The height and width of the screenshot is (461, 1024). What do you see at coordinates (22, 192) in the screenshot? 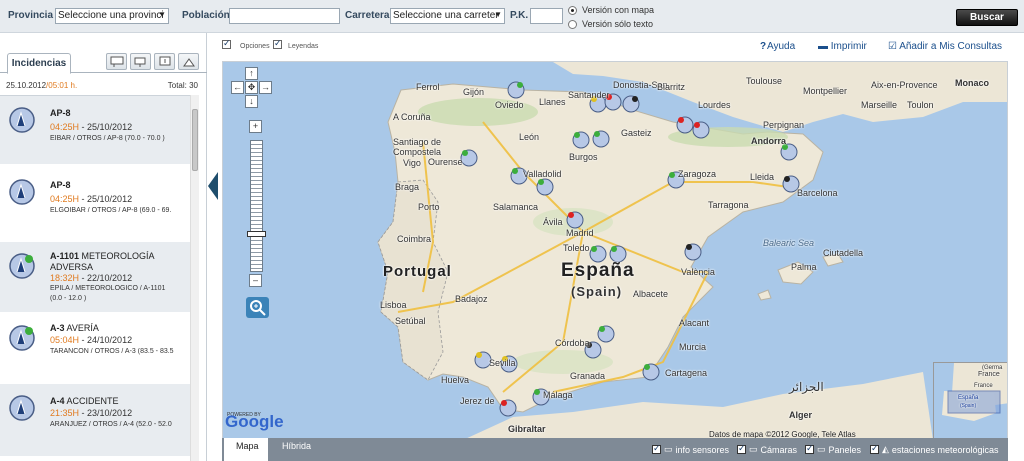
I see `incident-road-icon` at bounding box center [22, 192].